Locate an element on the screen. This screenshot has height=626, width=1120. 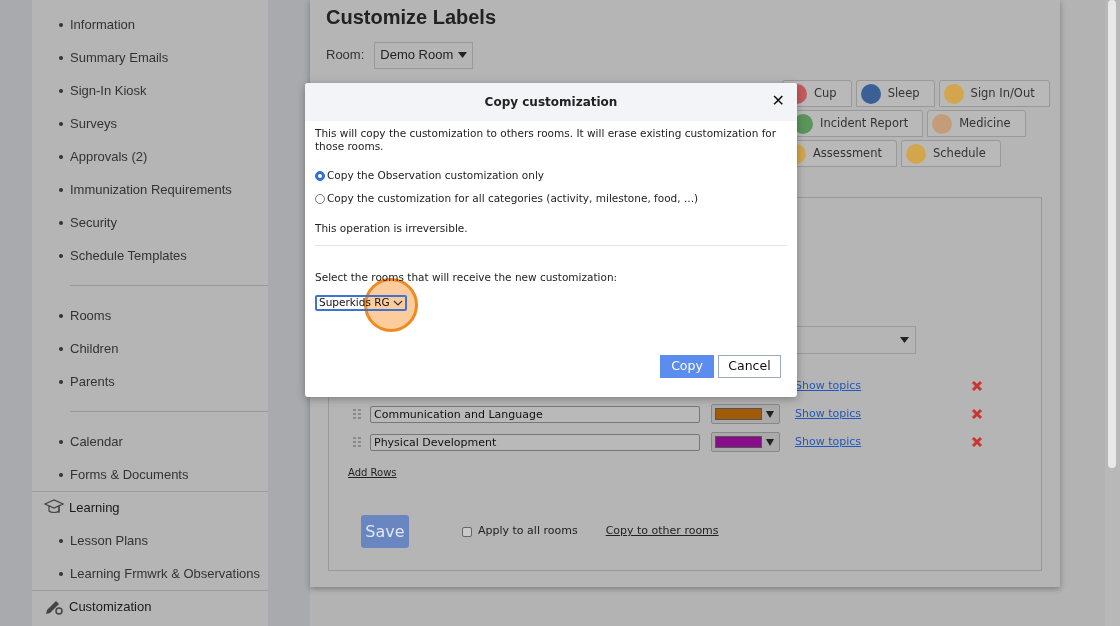
chevron-icon is located at coordinates (398, 302).